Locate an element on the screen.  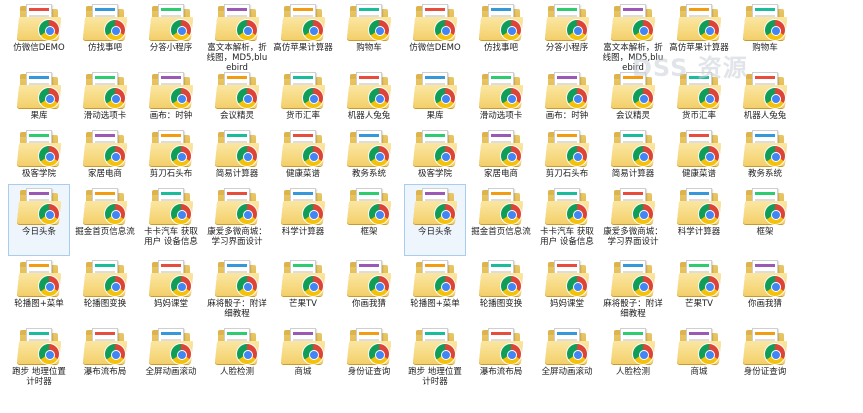
folder-label: 剪刀石头布 is located at coordinates (567, 174).